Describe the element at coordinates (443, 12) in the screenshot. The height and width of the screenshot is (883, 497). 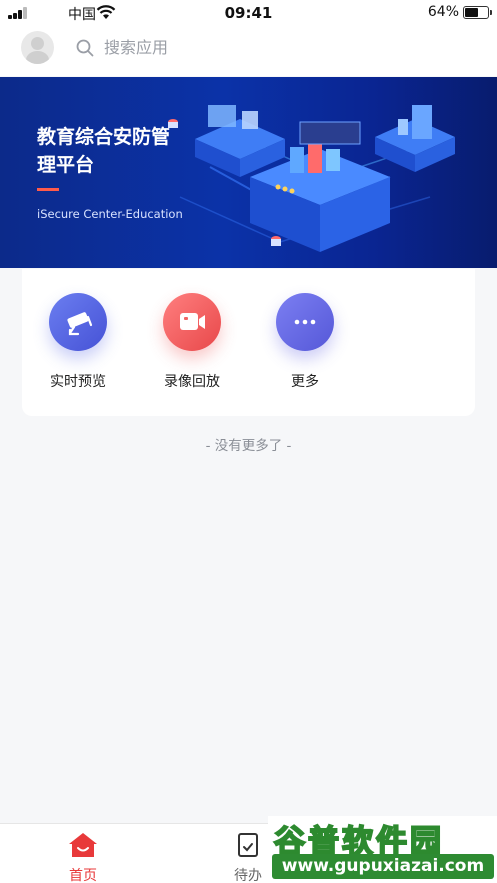
I see `battery-percent: 64%` at that location.